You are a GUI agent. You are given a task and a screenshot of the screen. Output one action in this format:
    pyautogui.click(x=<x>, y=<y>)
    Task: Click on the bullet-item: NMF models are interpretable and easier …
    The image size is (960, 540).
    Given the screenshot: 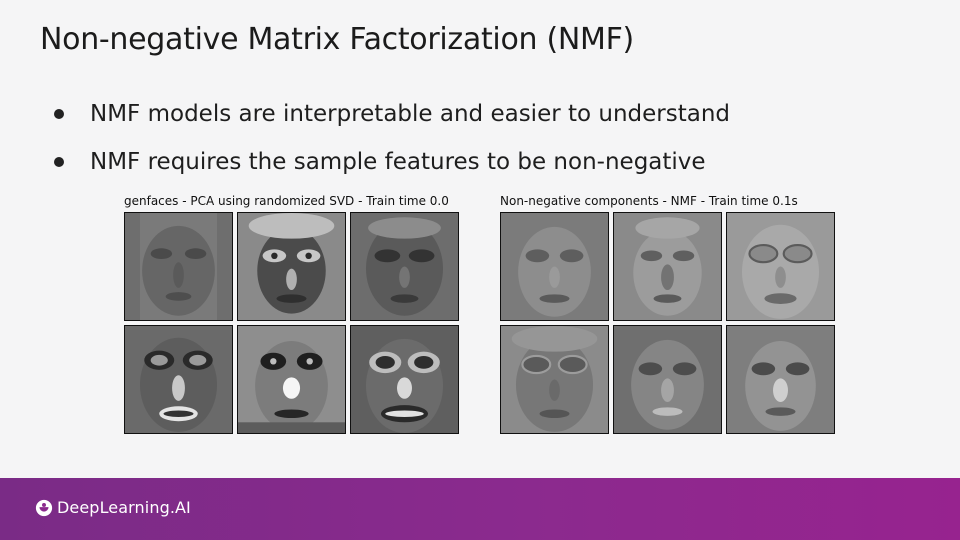 What is the action you would take?
    pyautogui.click(x=391, y=120)
    